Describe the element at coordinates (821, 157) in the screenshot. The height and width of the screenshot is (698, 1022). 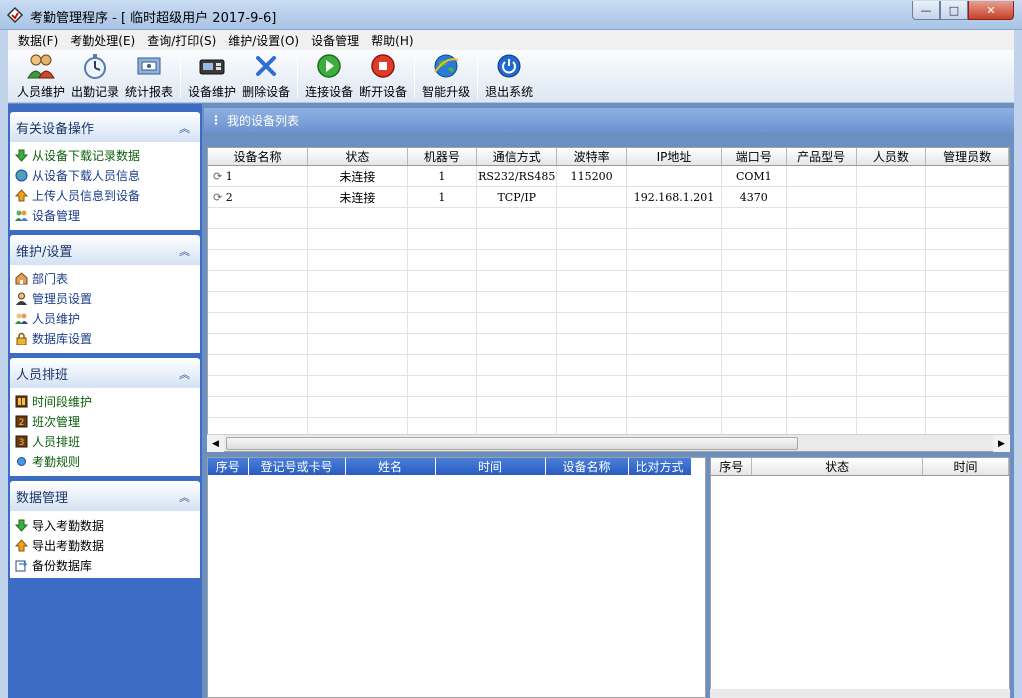
I see `col-model: 产品型号` at that location.